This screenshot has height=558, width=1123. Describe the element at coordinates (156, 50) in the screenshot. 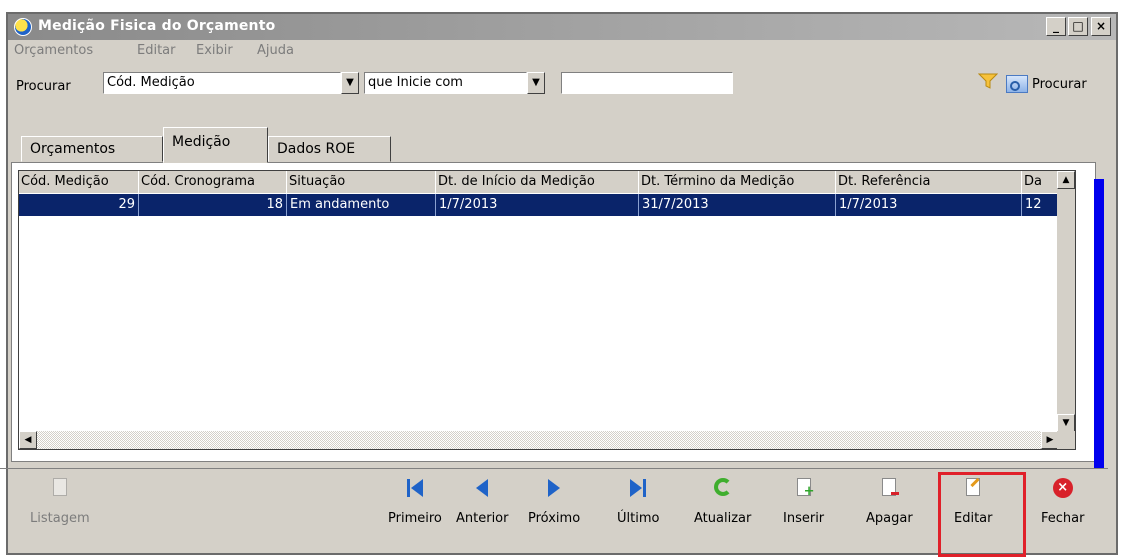

I see `menu-editar: Editar` at that location.